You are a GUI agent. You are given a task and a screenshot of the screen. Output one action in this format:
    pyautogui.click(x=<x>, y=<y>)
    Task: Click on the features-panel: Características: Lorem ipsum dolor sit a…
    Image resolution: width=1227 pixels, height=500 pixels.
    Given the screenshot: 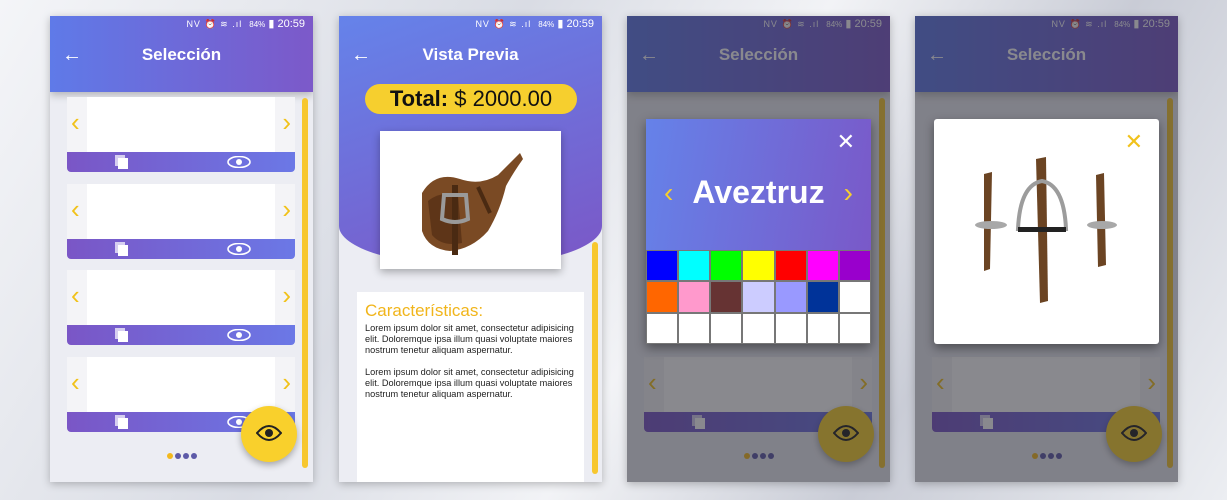 What is the action you would take?
    pyautogui.click(x=470, y=387)
    